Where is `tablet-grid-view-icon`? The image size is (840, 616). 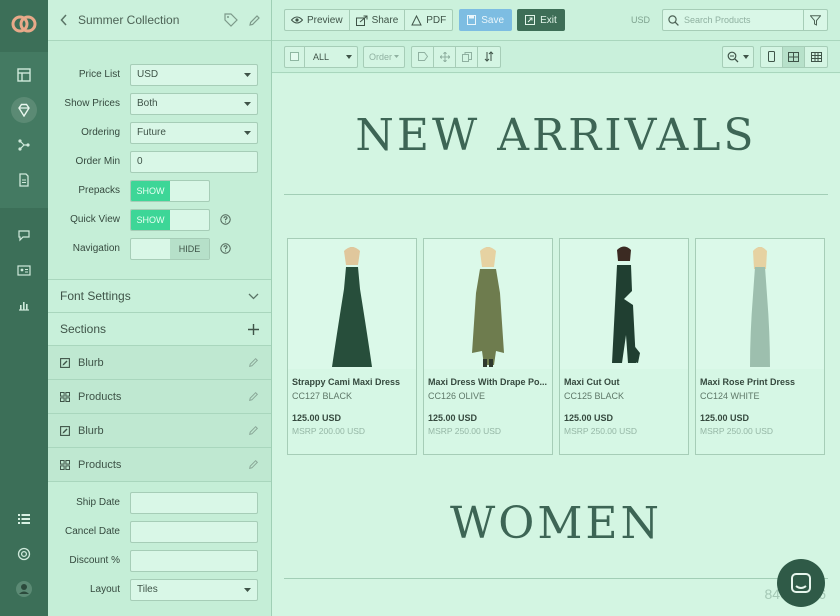
tablet-grid-view-icon is located at coordinates (794, 56).